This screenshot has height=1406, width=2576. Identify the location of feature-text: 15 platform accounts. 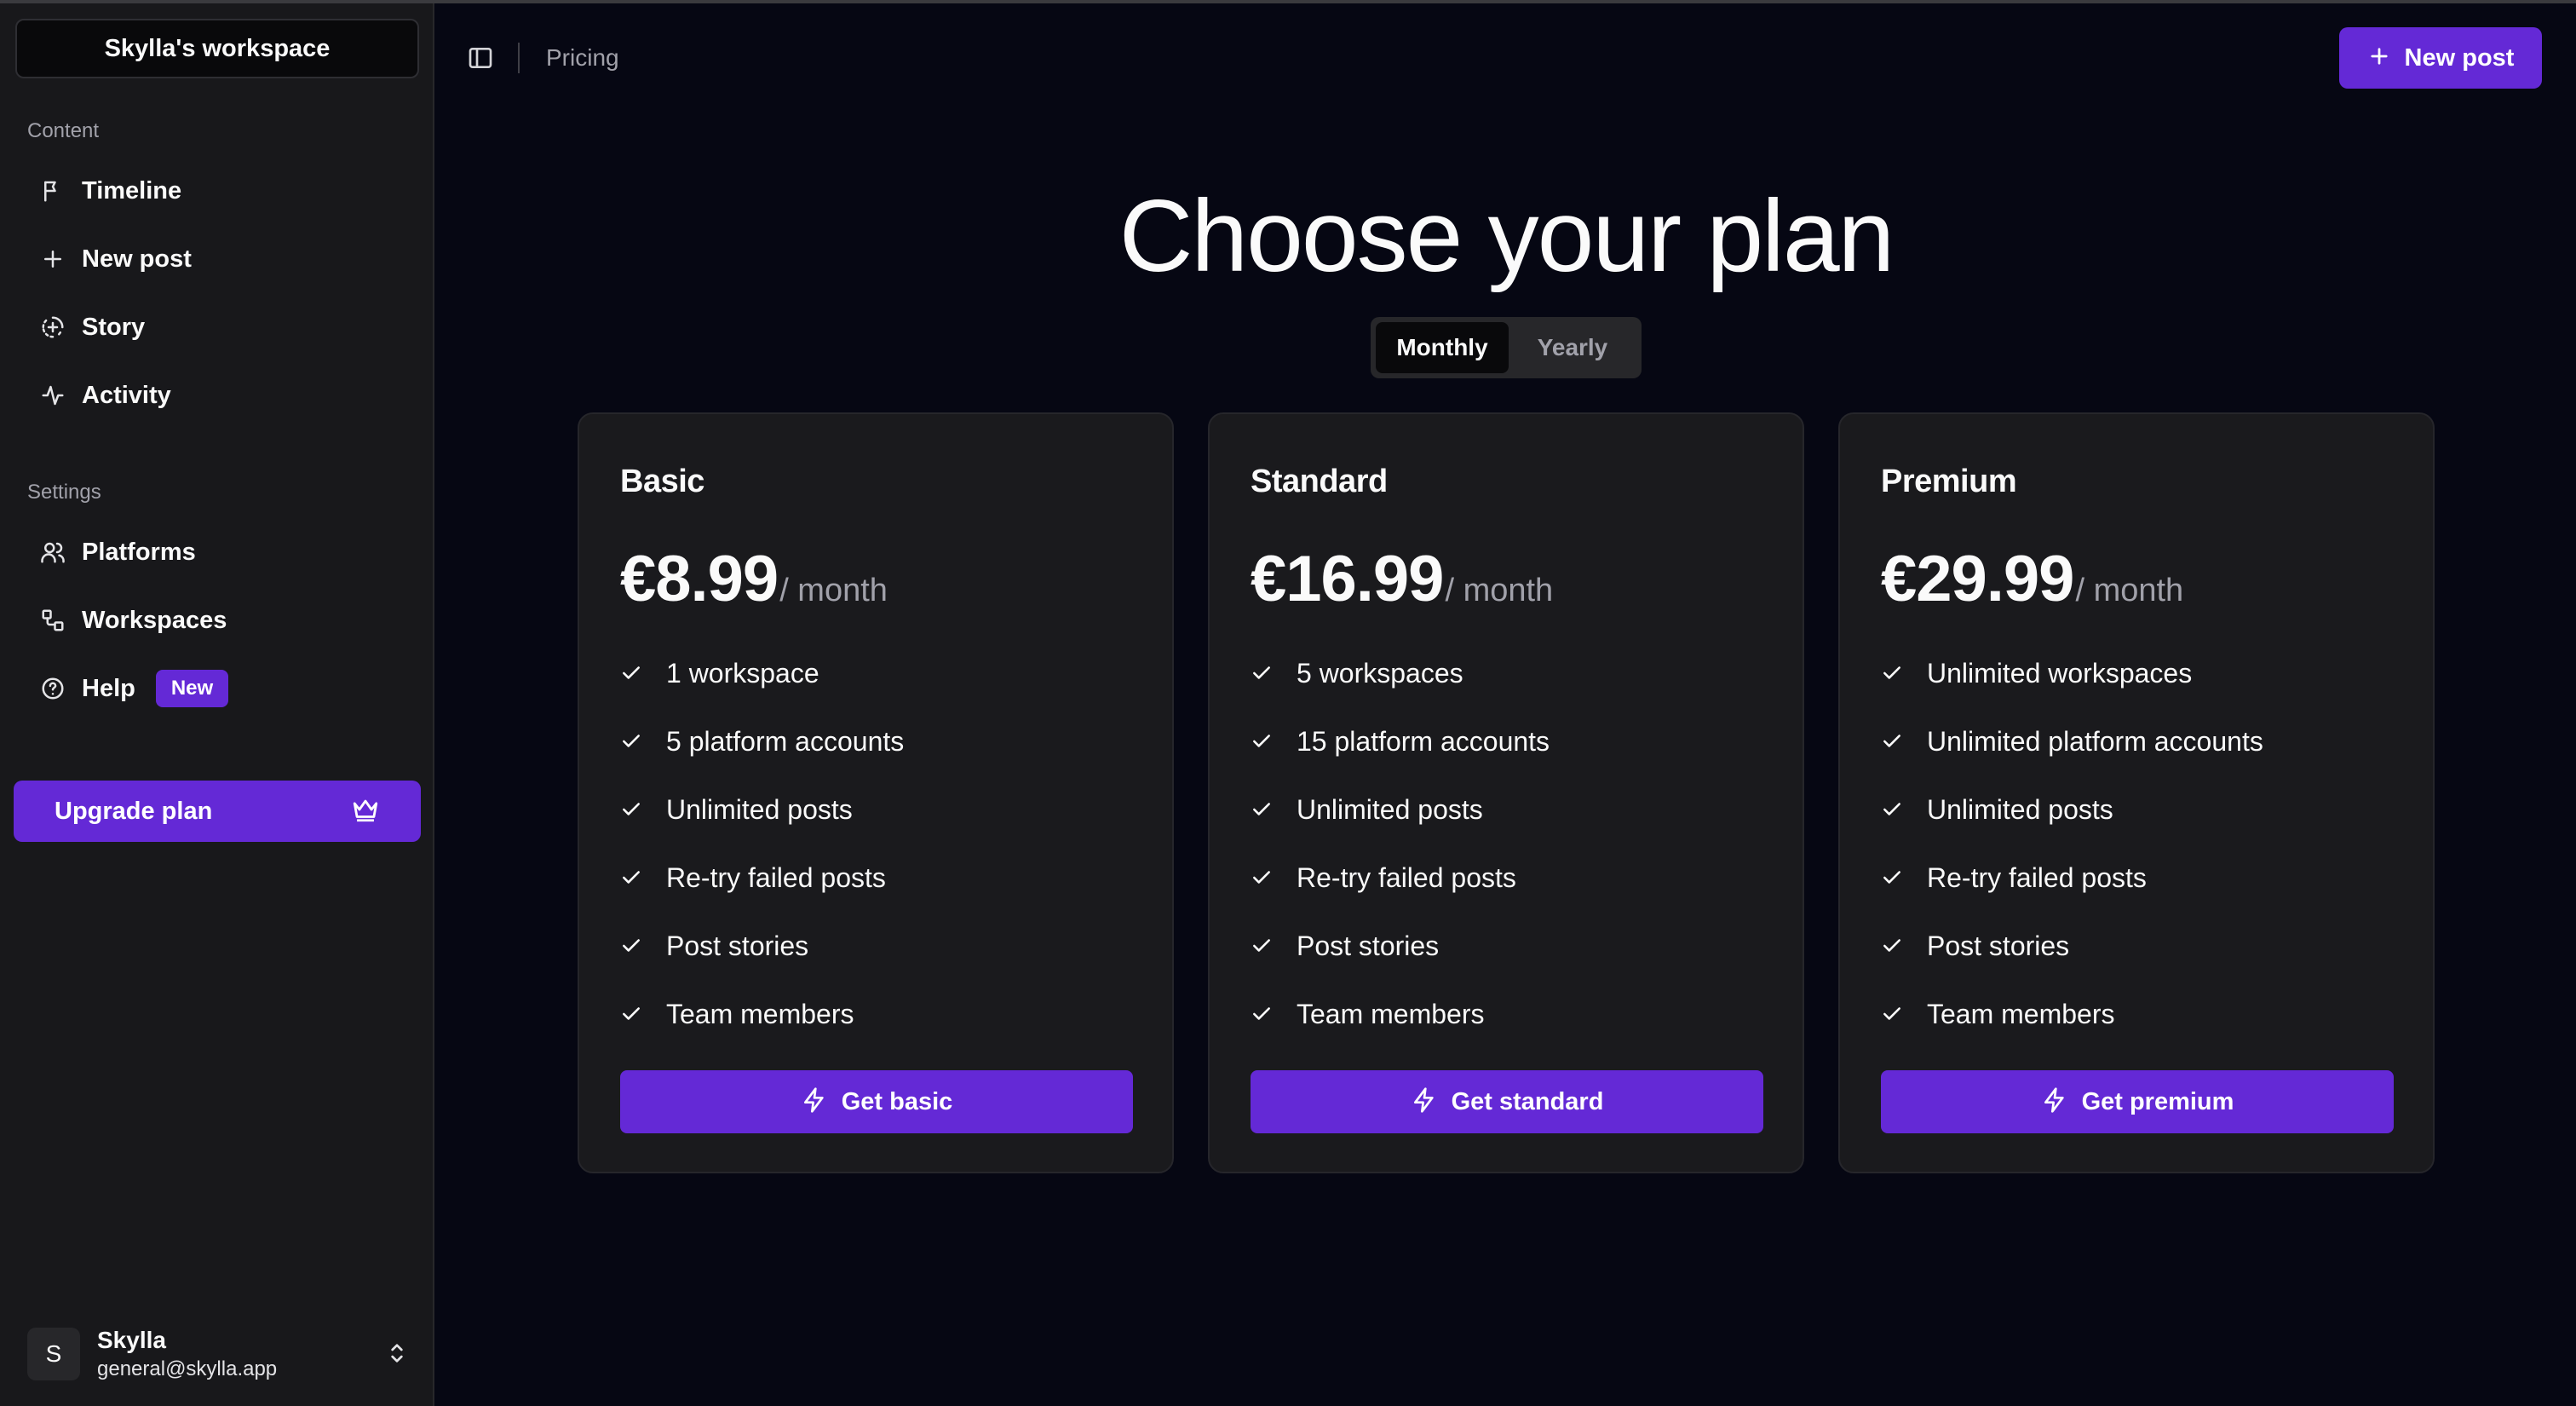
(1424, 741).